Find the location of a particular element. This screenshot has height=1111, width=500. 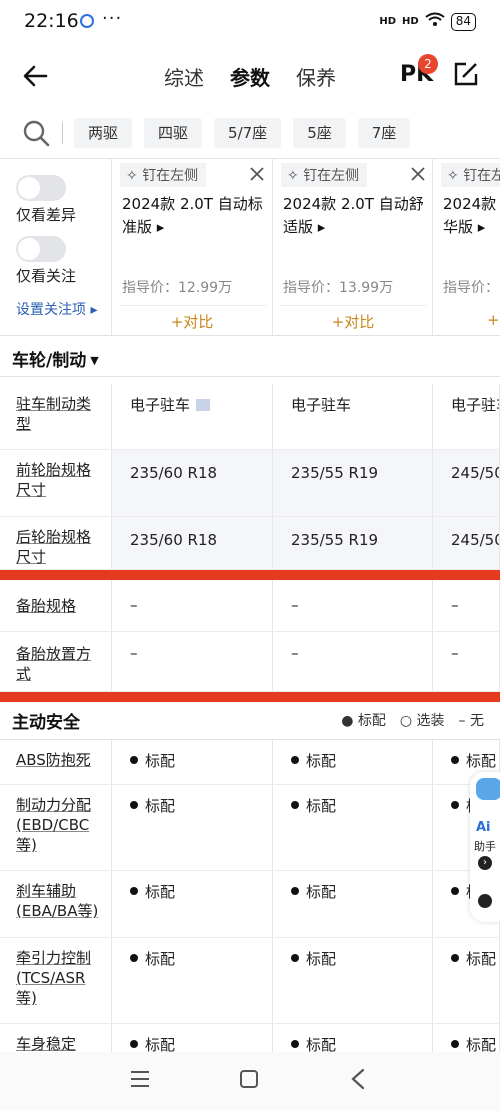

section-title: 车轮/制动 ▼ is located at coordinates (55, 361).